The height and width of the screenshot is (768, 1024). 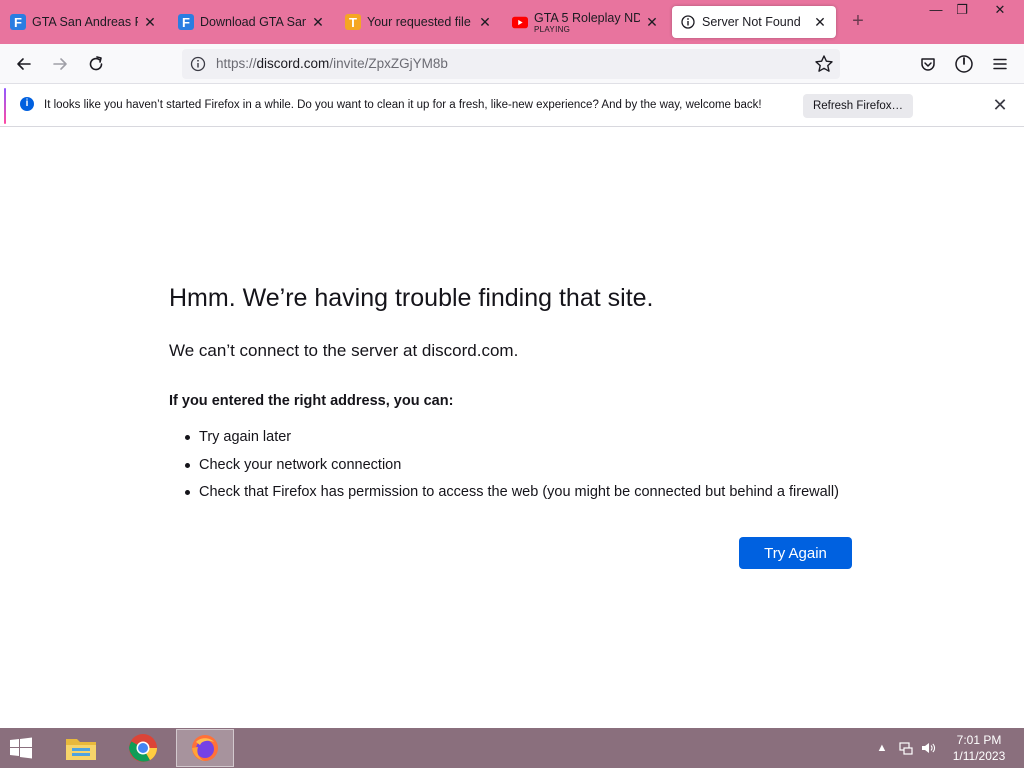 What do you see at coordinates (512, 441) in the screenshot?
I see `suggestion-item: Try again later` at bounding box center [512, 441].